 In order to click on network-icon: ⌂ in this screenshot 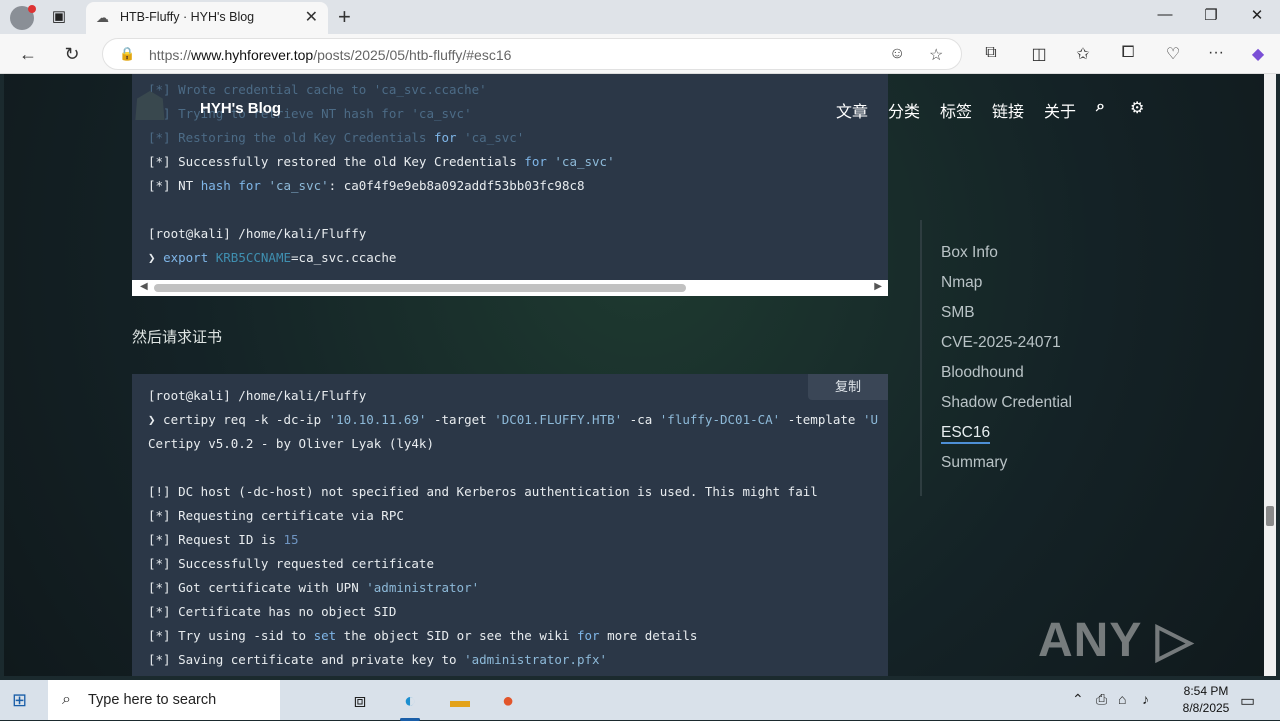, I will do `click(1122, 699)`.